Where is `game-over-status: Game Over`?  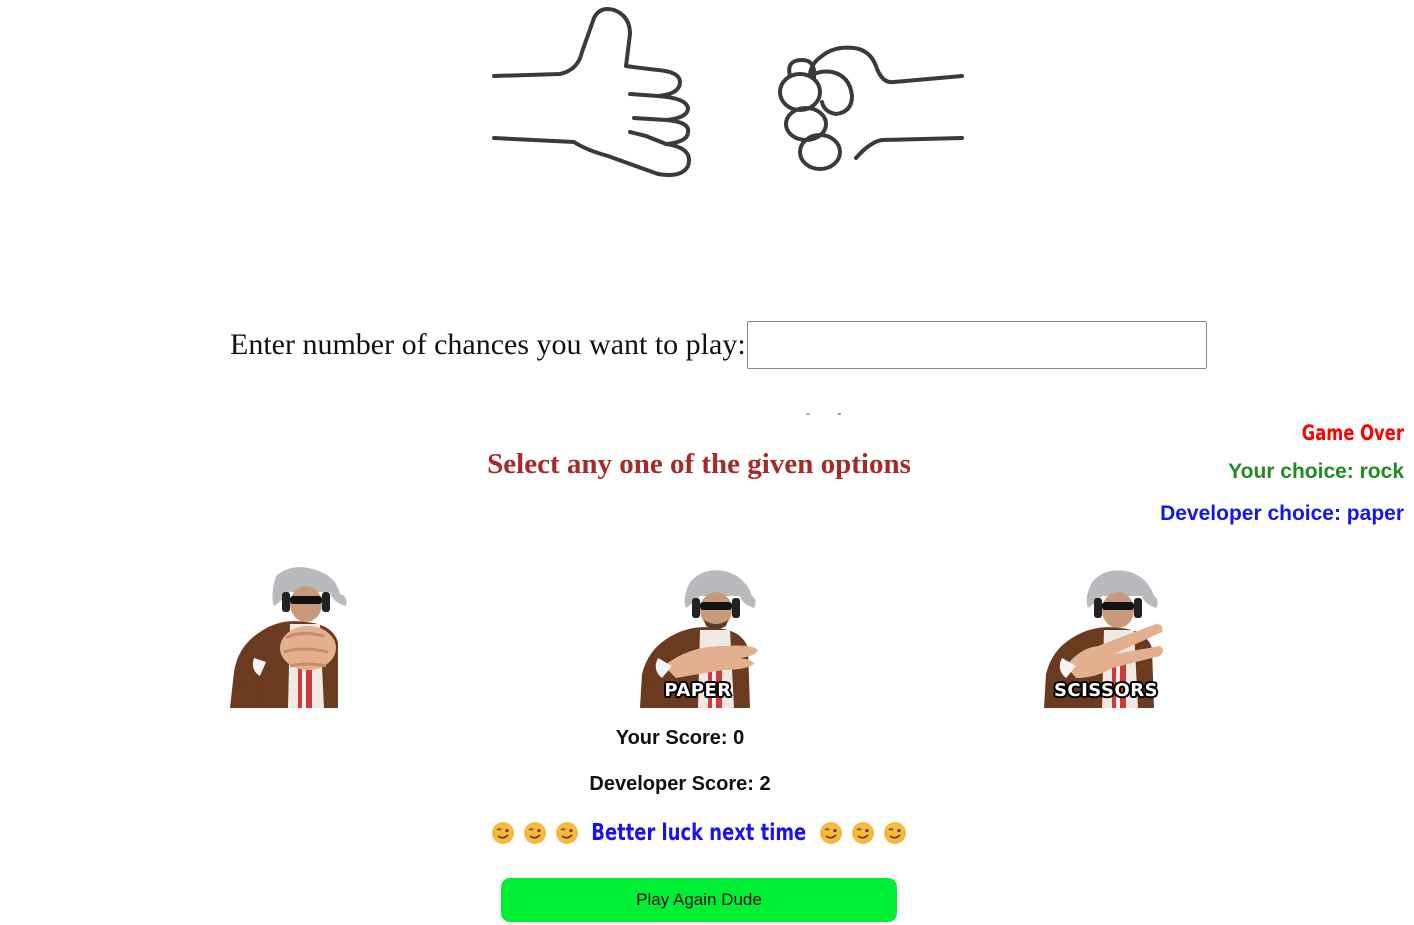 game-over-status: Game Over is located at coordinates (1352, 433).